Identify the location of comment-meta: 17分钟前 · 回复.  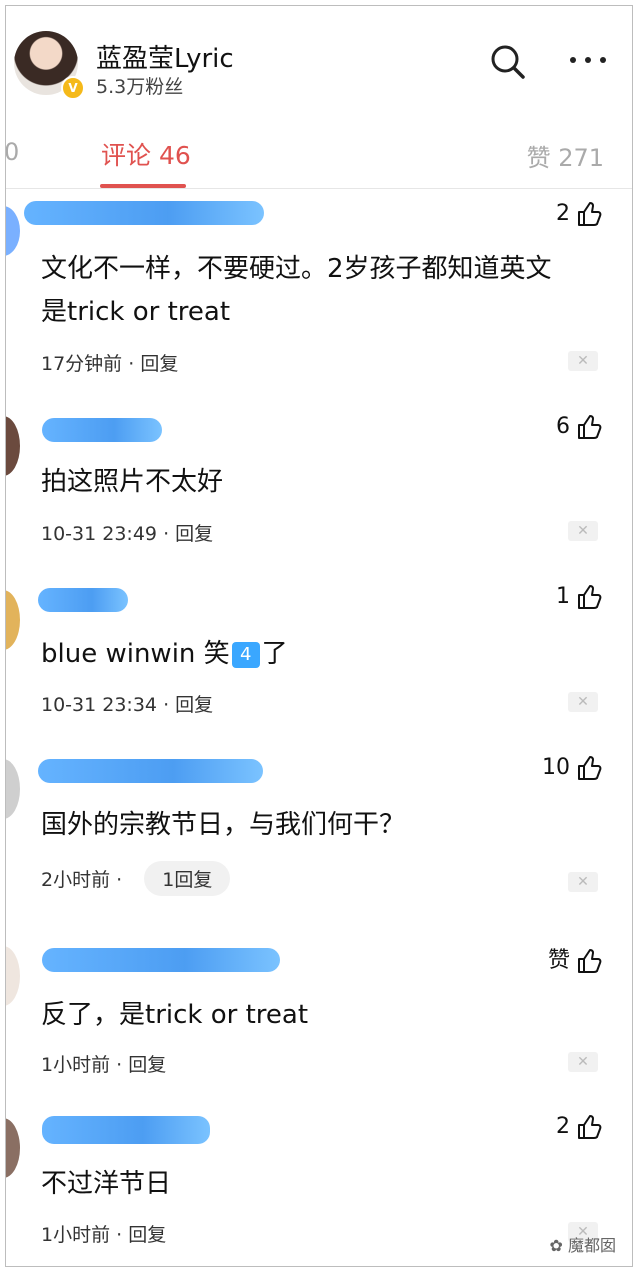
(109, 362).